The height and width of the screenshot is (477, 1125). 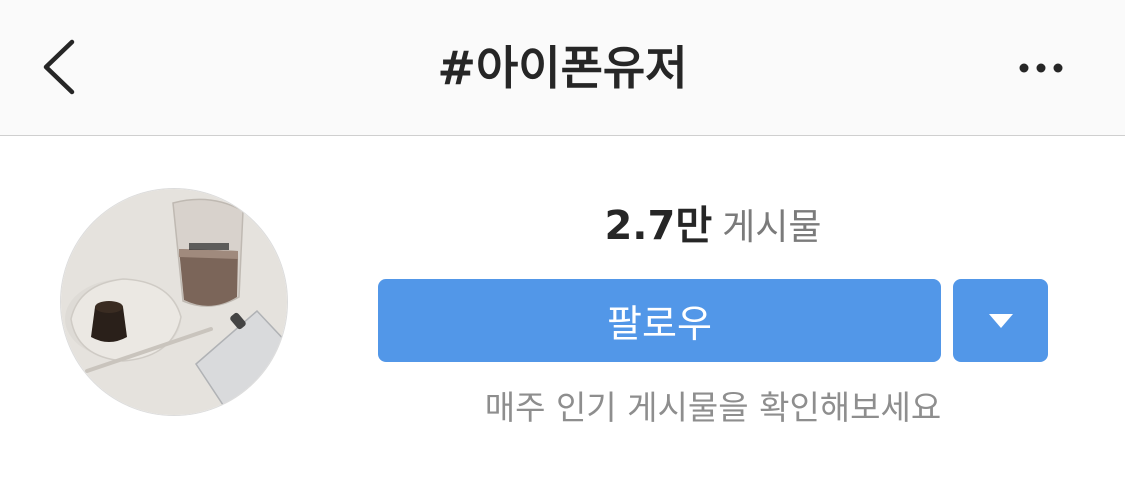 I want to click on follow-button: 팔로우, so click(x=659, y=320).